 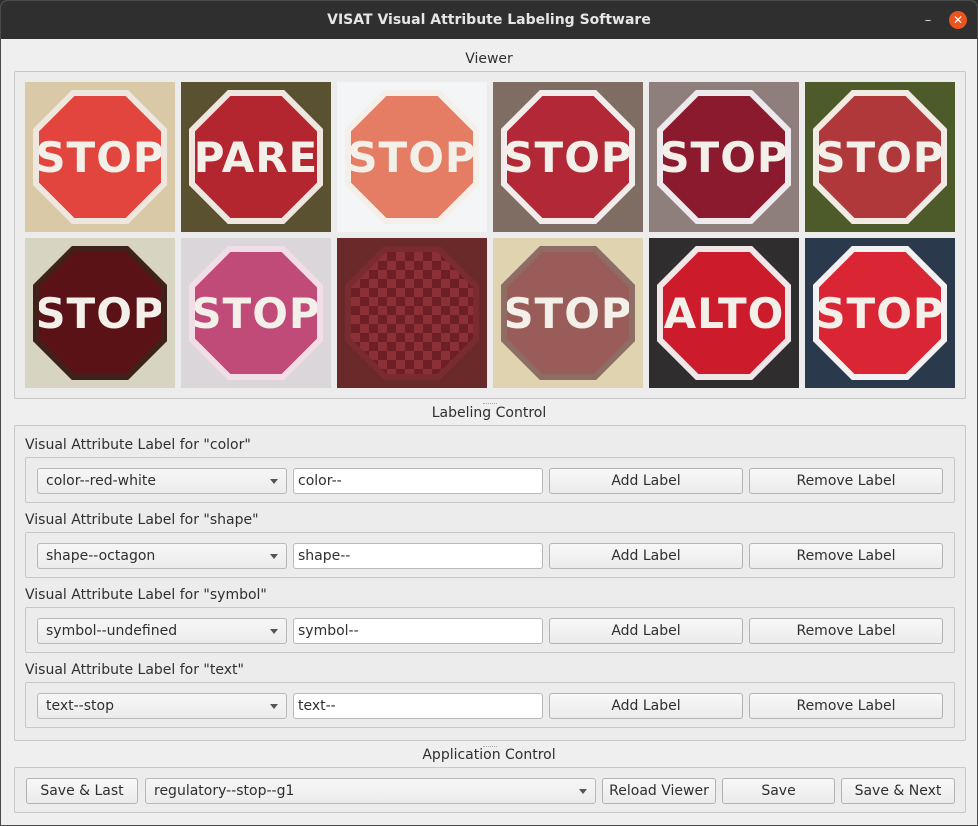 What do you see at coordinates (162, 706) in the screenshot?
I see `attribute-select: text--stop` at bounding box center [162, 706].